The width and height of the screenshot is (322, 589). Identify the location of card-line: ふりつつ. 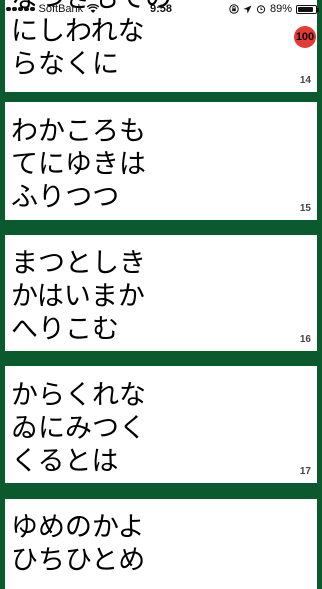
(65, 197).